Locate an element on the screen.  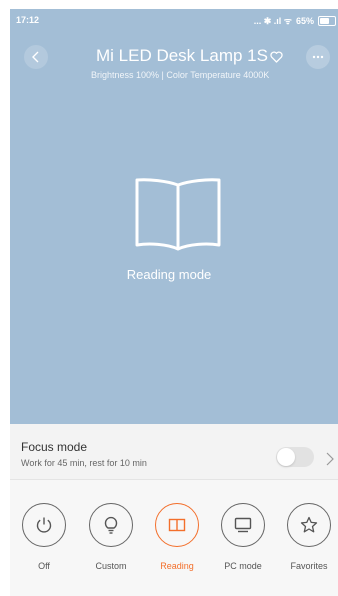
more-button is located at coordinates (318, 57).